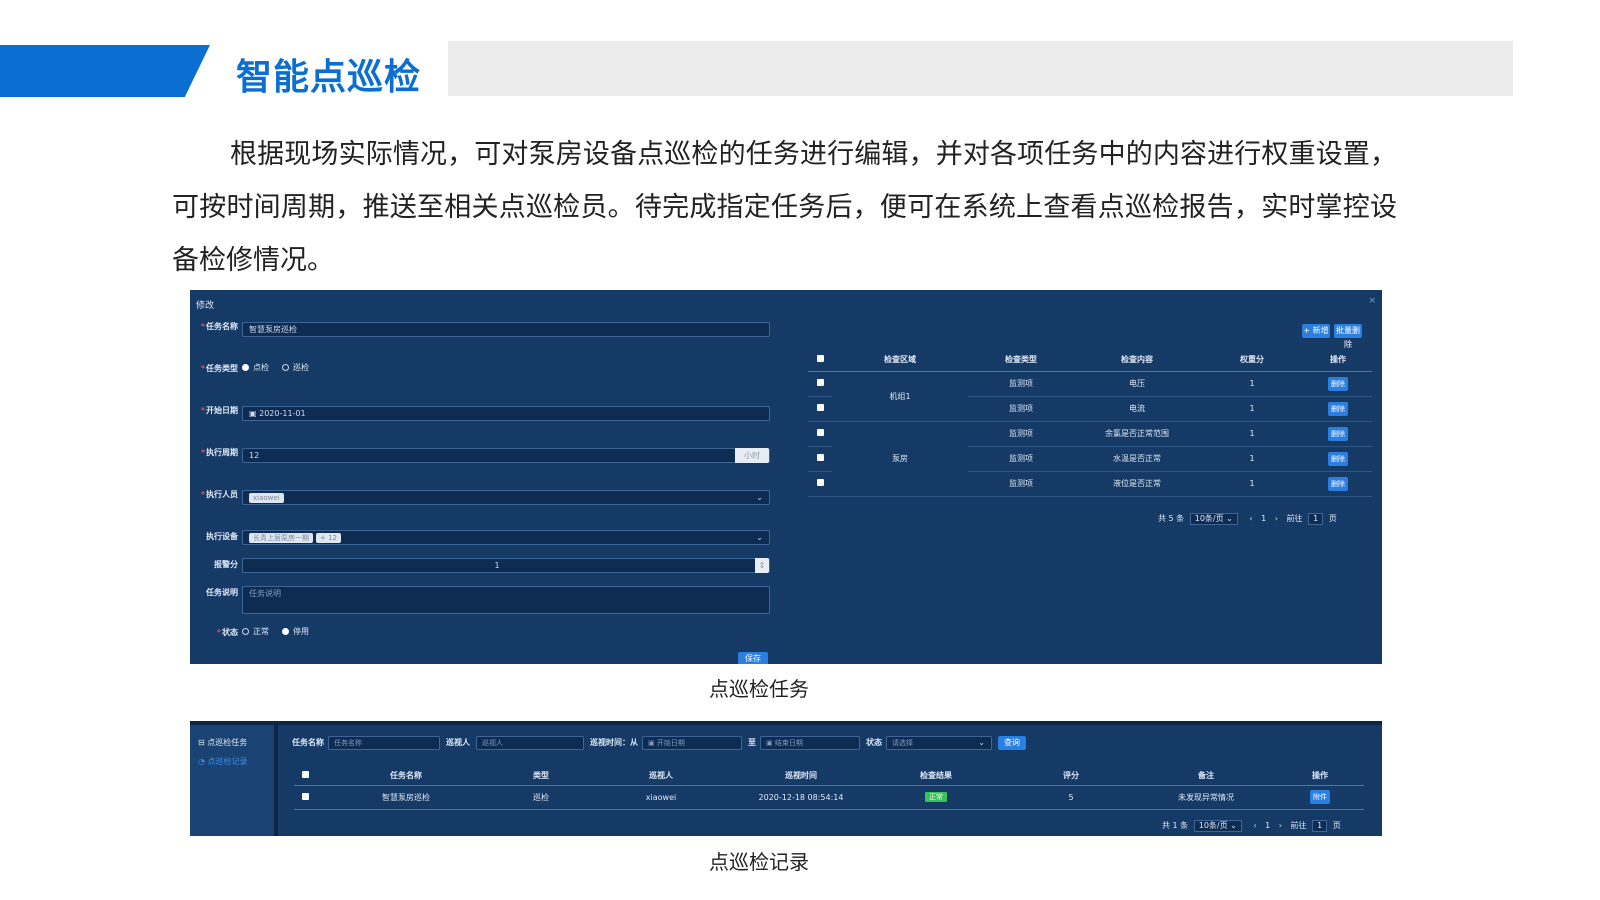 This screenshot has height=900, width=1600. What do you see at coordinates (255, 367) in the screenshot?
I see `radio-option-spot: 点检` at bounding box center [255, 367].